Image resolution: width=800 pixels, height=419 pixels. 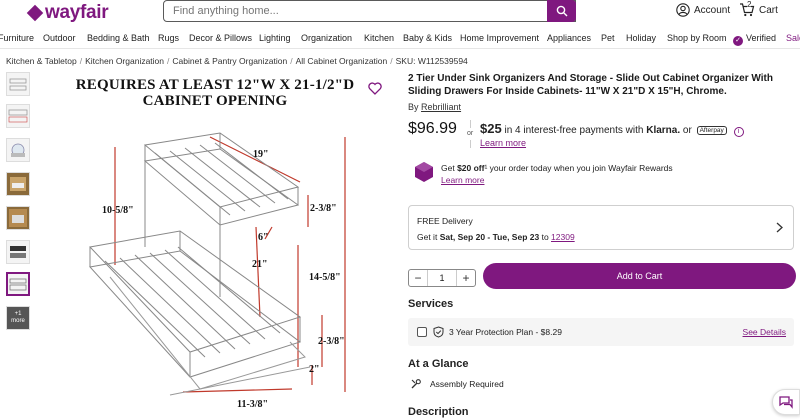 I want to click on nav-item-baby-kids: Baby & Kids, so click(x=427, y=38).